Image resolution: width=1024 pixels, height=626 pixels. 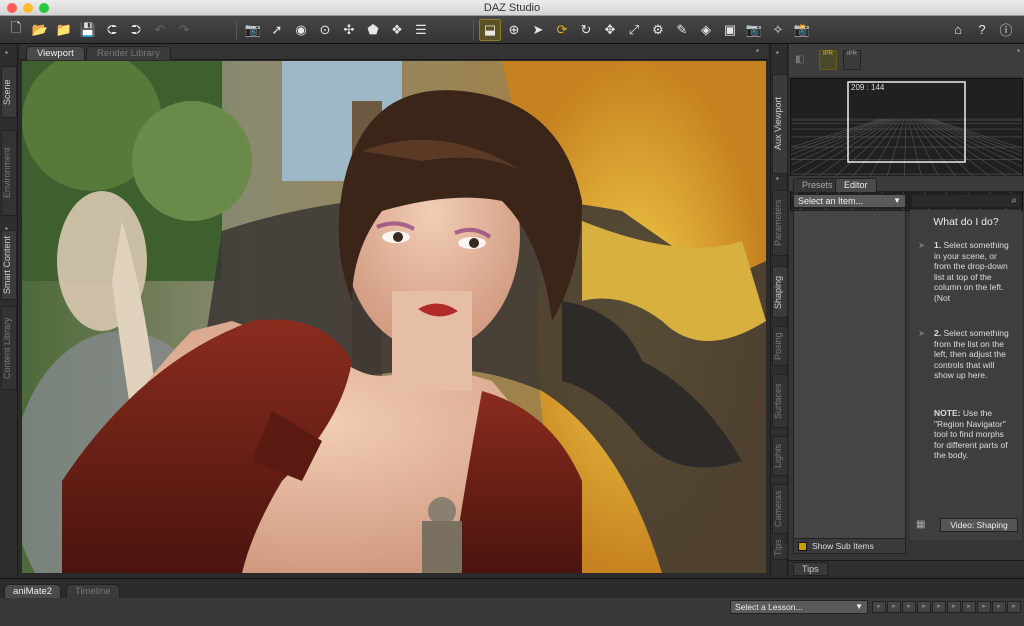 What do you see at coordinates (802, 30) in the screenshot?
I see `render-icon: 📸` at bounding box center [802, 30].